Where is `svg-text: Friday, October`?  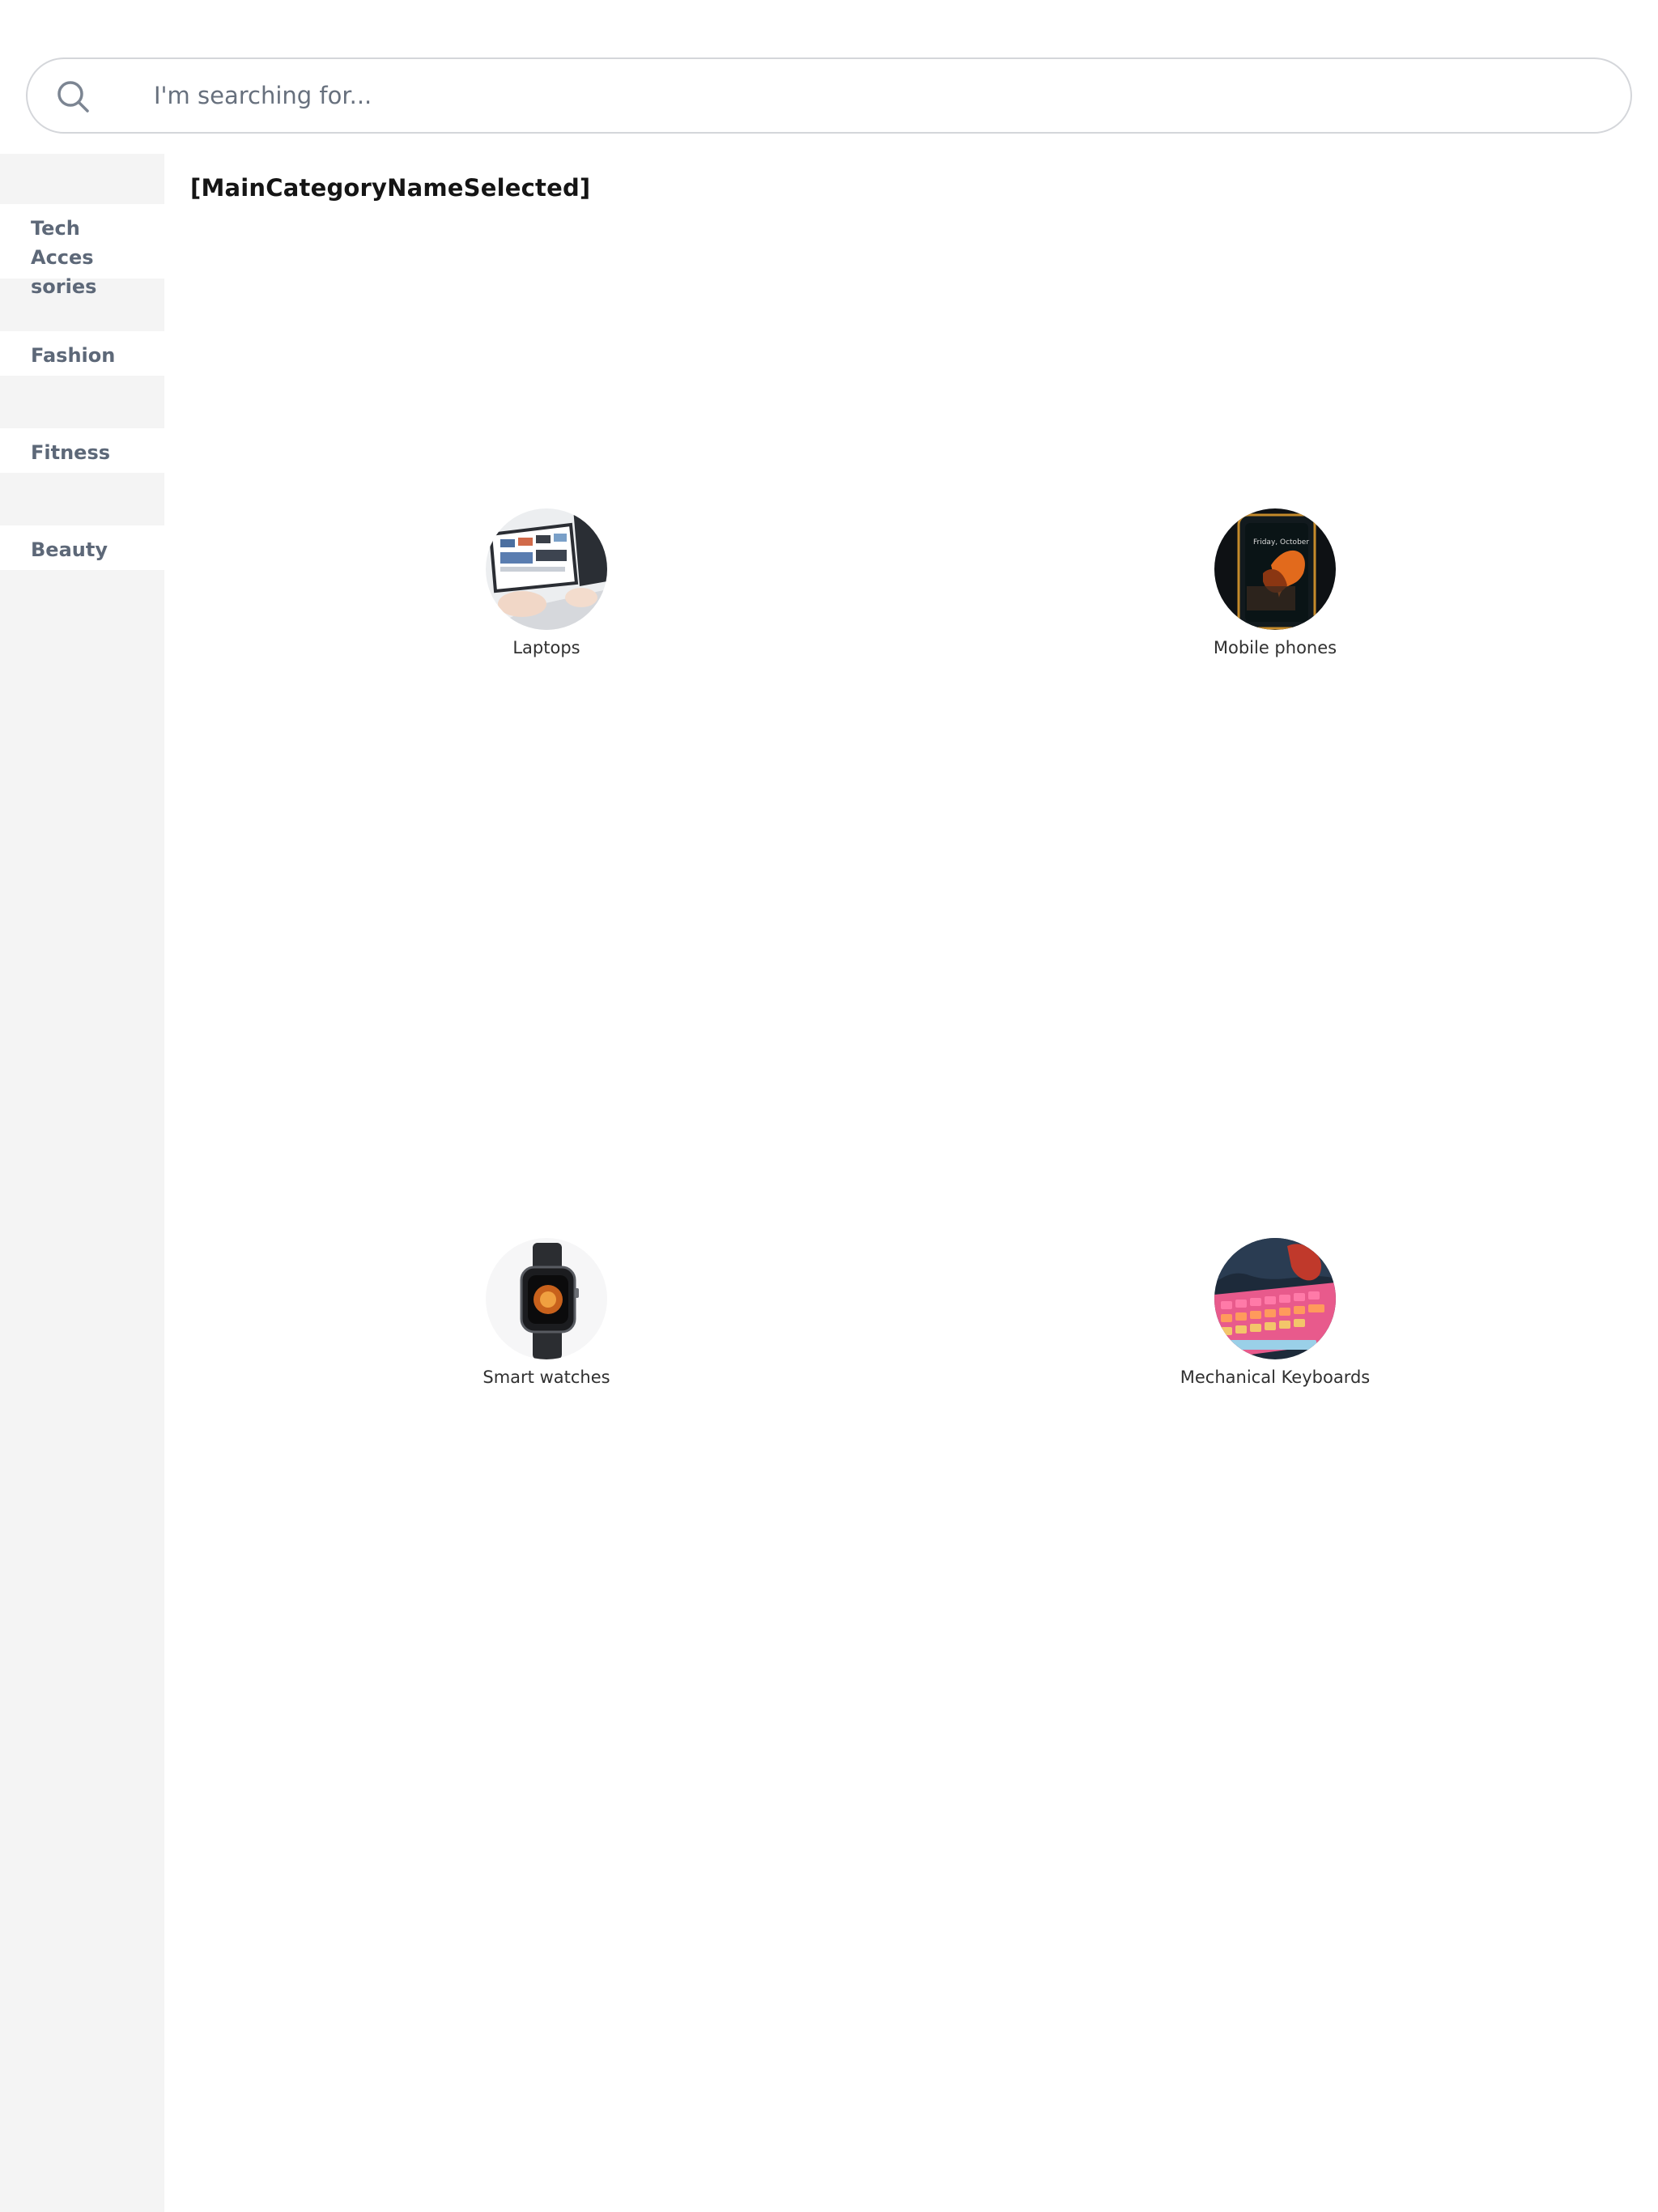
svg-text: Friday, October is located at coordinates (1281, 543).